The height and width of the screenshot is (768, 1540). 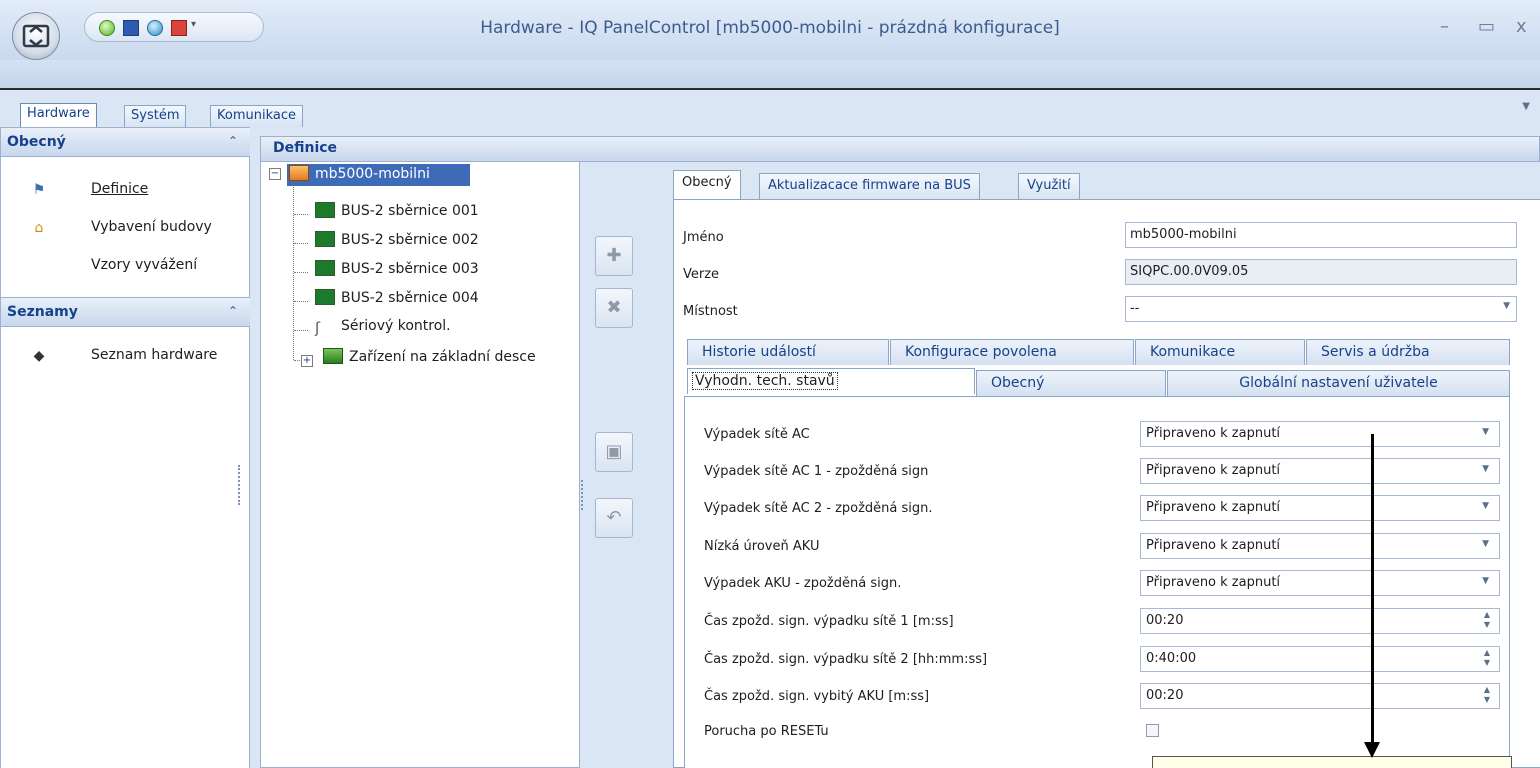 What do you see at coordinates (757, 434) in the screenshot?
I see `setting-label: Výpadek sítě AC` at bounding box center [757, 434].